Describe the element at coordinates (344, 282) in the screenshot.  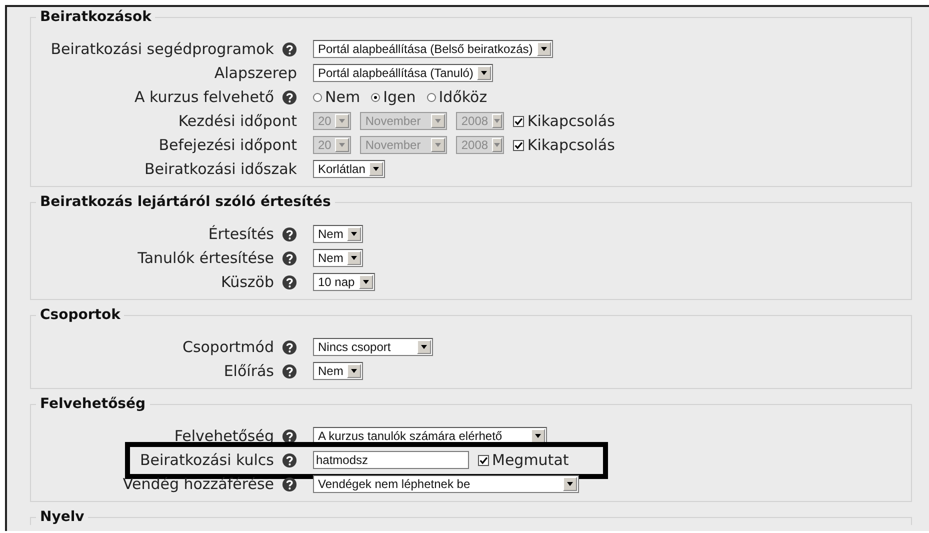
I see `dropdown: 10 nap` at that location.